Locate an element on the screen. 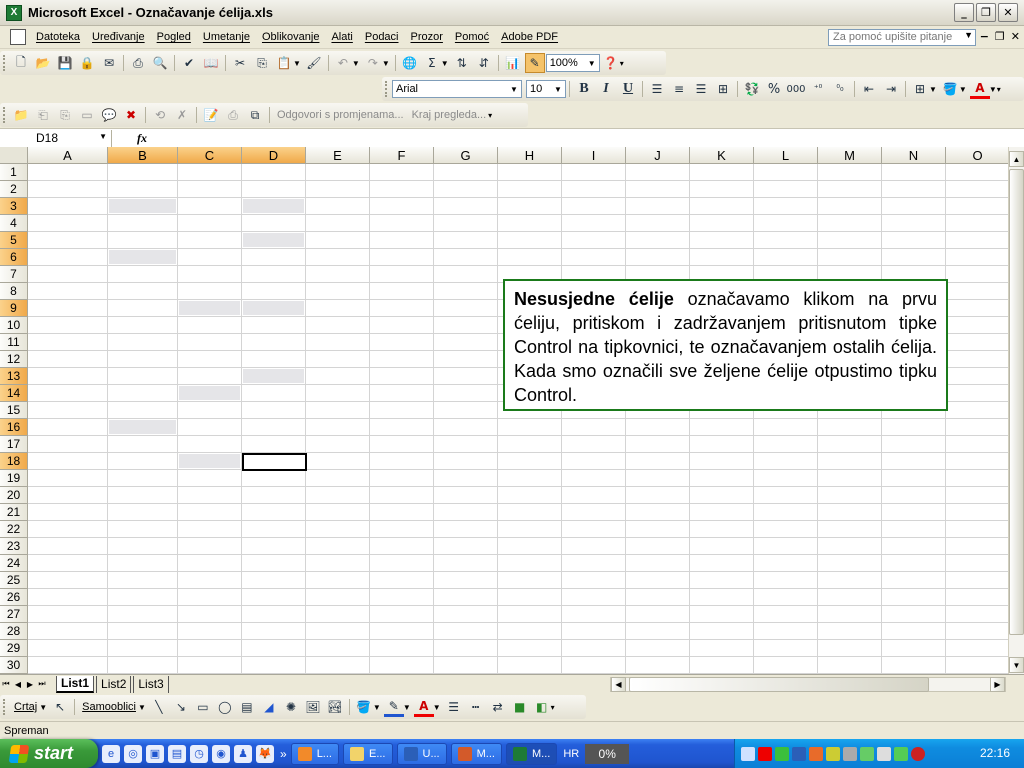  autoshapes-menu-button: Samooblici is located at coordinates (109, 707).